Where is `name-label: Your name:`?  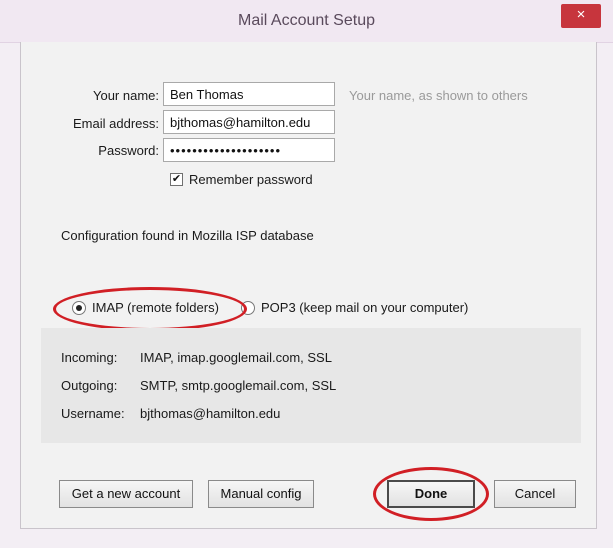
name-label: Your name: is located at coordinates (125, 95).